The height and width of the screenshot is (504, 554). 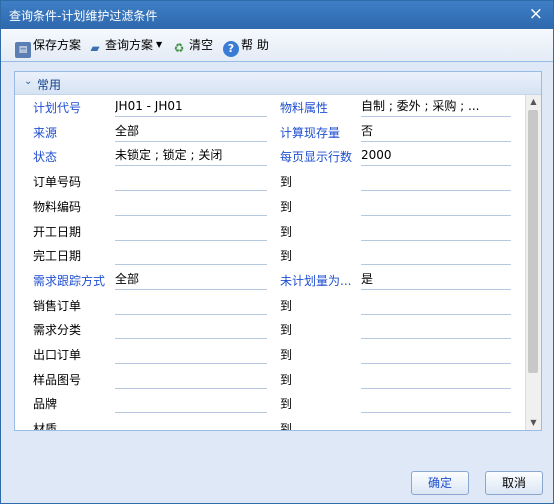 What do you see at coordinates (277, 15) in the screenshot?
I see `title-bar: 查询条件-计划维护过滤条件 ×` at bounding box center [277, 15].